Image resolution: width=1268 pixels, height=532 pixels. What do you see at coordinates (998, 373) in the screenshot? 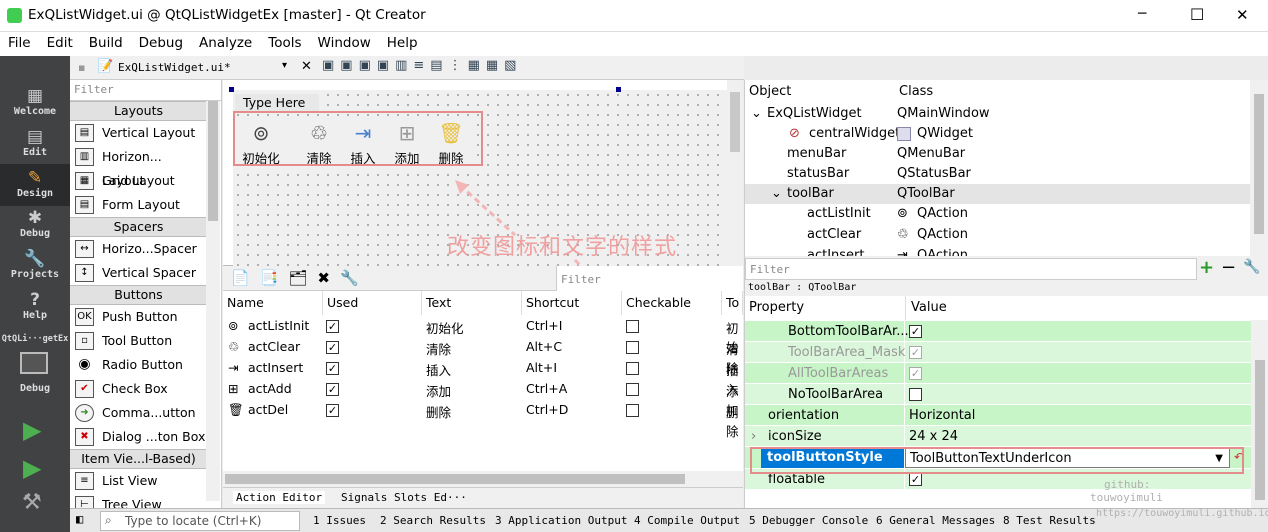
I see `property-row: AllToolBarAreas ✓` at bounding box center [998, 373].